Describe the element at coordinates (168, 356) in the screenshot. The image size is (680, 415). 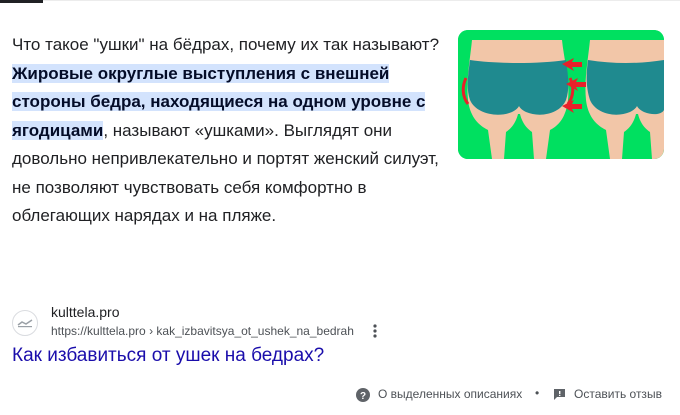
I see `result-title-link: Как избавиться от ушек на бедрах?` at that location.